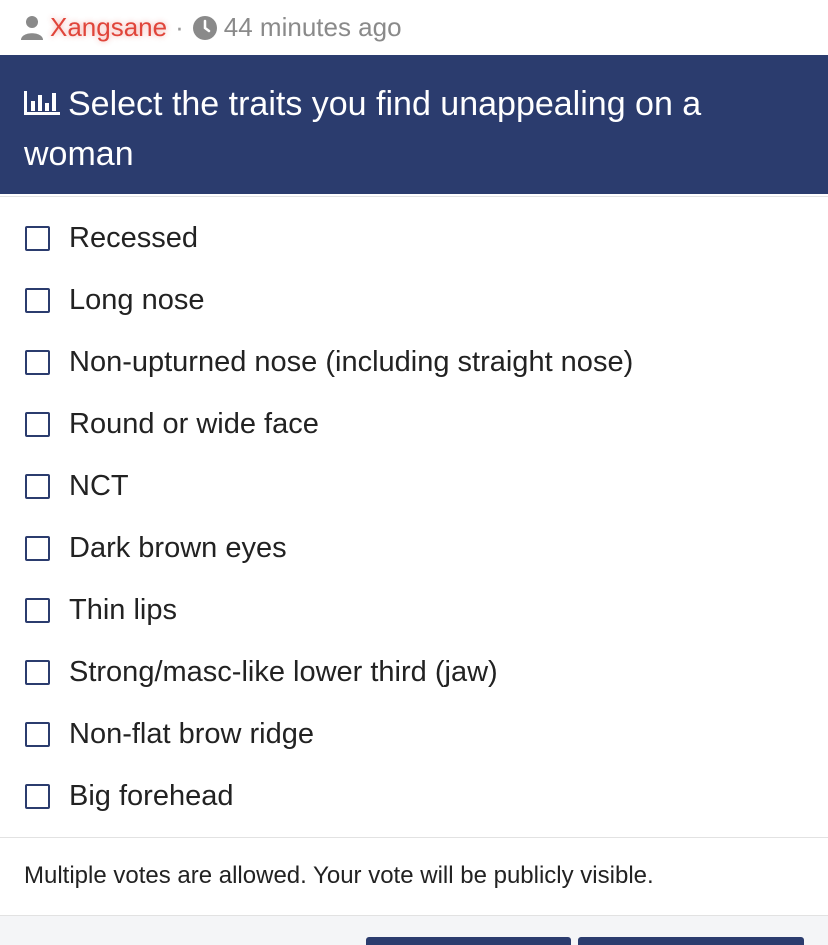 The height and width of the screenshot is (945, 828). What do you see at coordinates (414, 734) in the screenshot?
I see `poll-option: Non-flat brow ridge` at bounding box center [414, 734].